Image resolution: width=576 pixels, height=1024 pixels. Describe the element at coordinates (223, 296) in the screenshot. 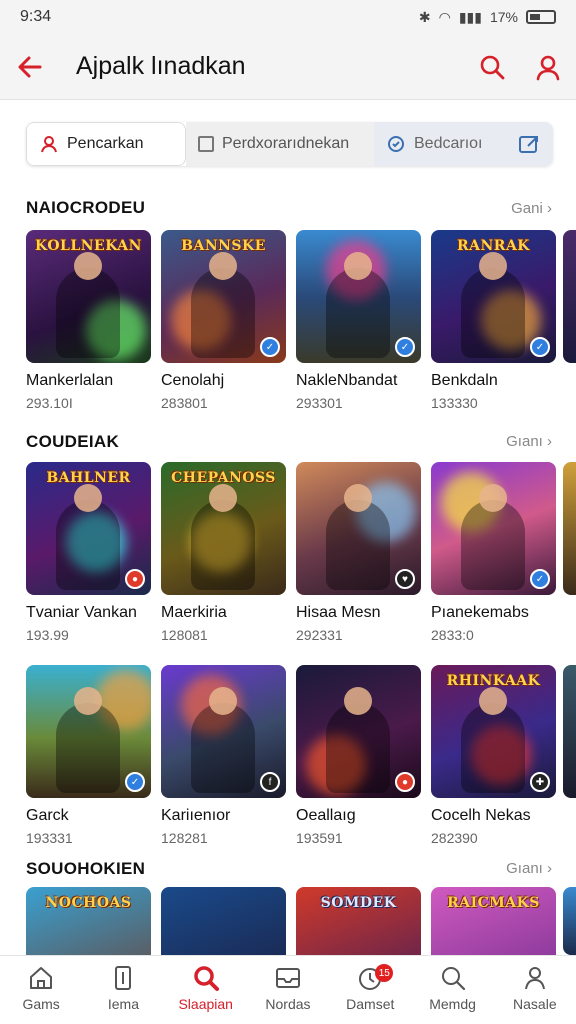

I see `game-thumbnail: BANNSKE ✓` at that location.